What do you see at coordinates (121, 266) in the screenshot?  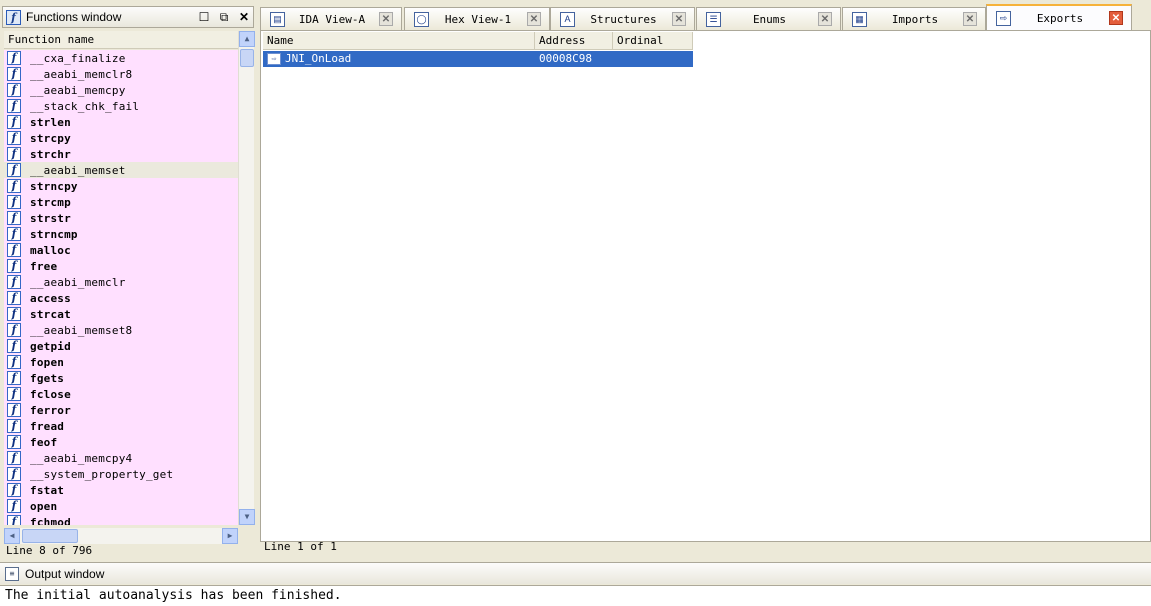 I see `list-item: f free` at bounding box center [121, 266].